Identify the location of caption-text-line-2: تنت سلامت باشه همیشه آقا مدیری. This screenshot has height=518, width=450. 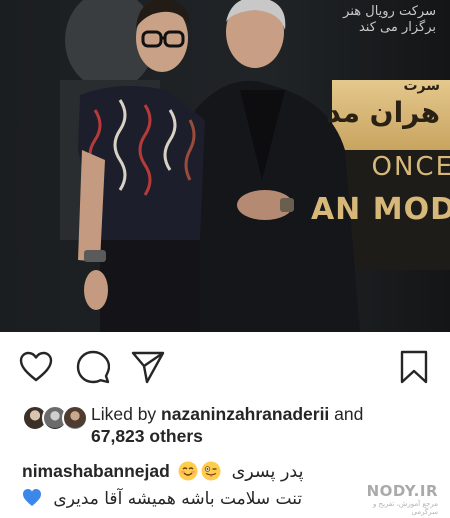
(178, 499).